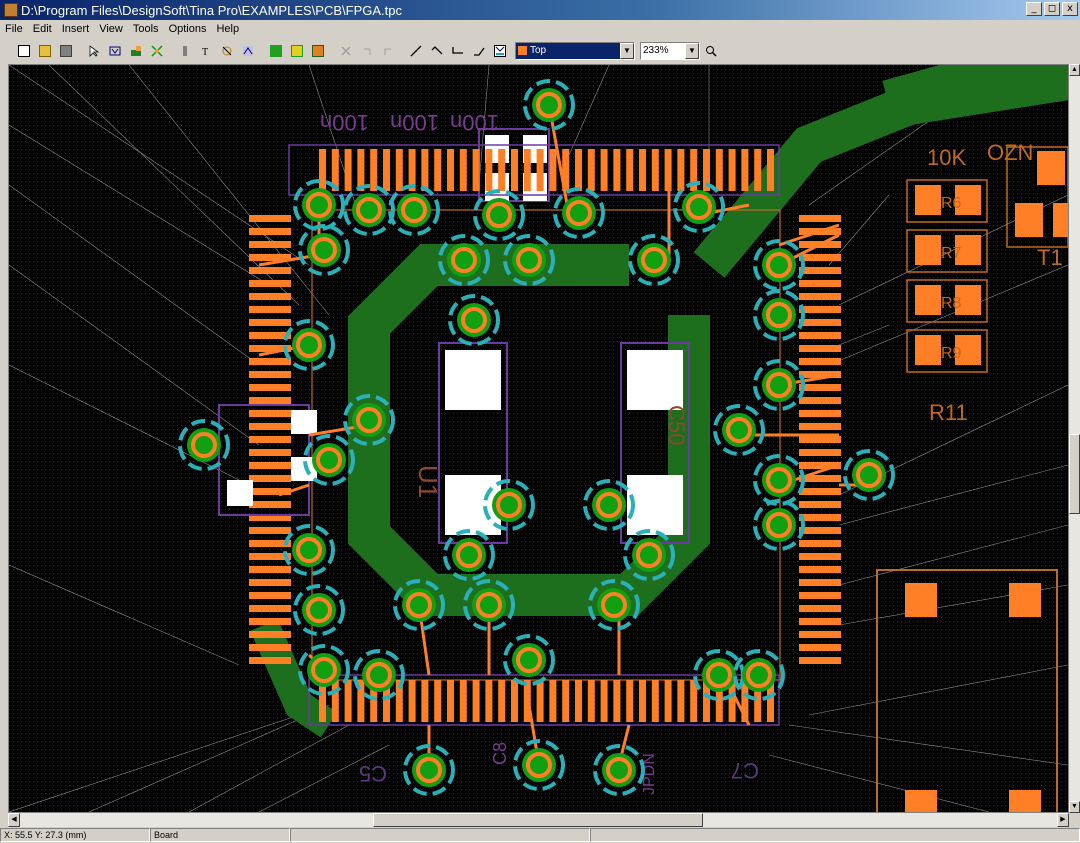 The width and height of the screenshot is (1080, 843). What do you see at coordinates (111, 29) in the screenshot?
I see `menu-view: View` at bounding box center [111, 29].